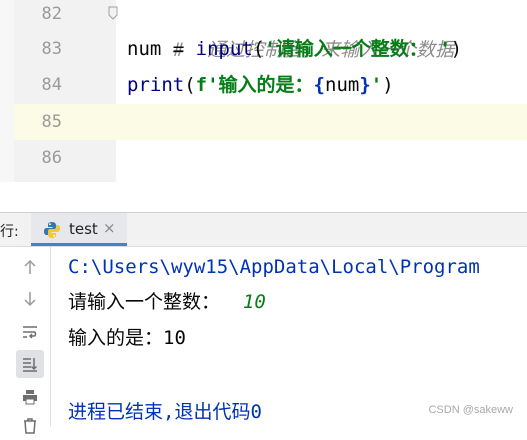 This screenshot has width=527, height=440. I want to click on code-brace-open: {, so click(319, 85).